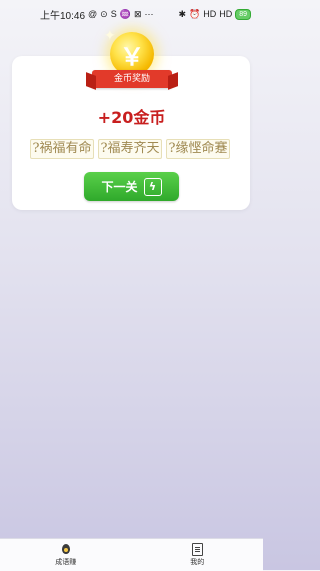 Image resolution: width=320 pixels, height=571 pixels. I want to click on sparkle-icon: ✦, so click(110, 36).